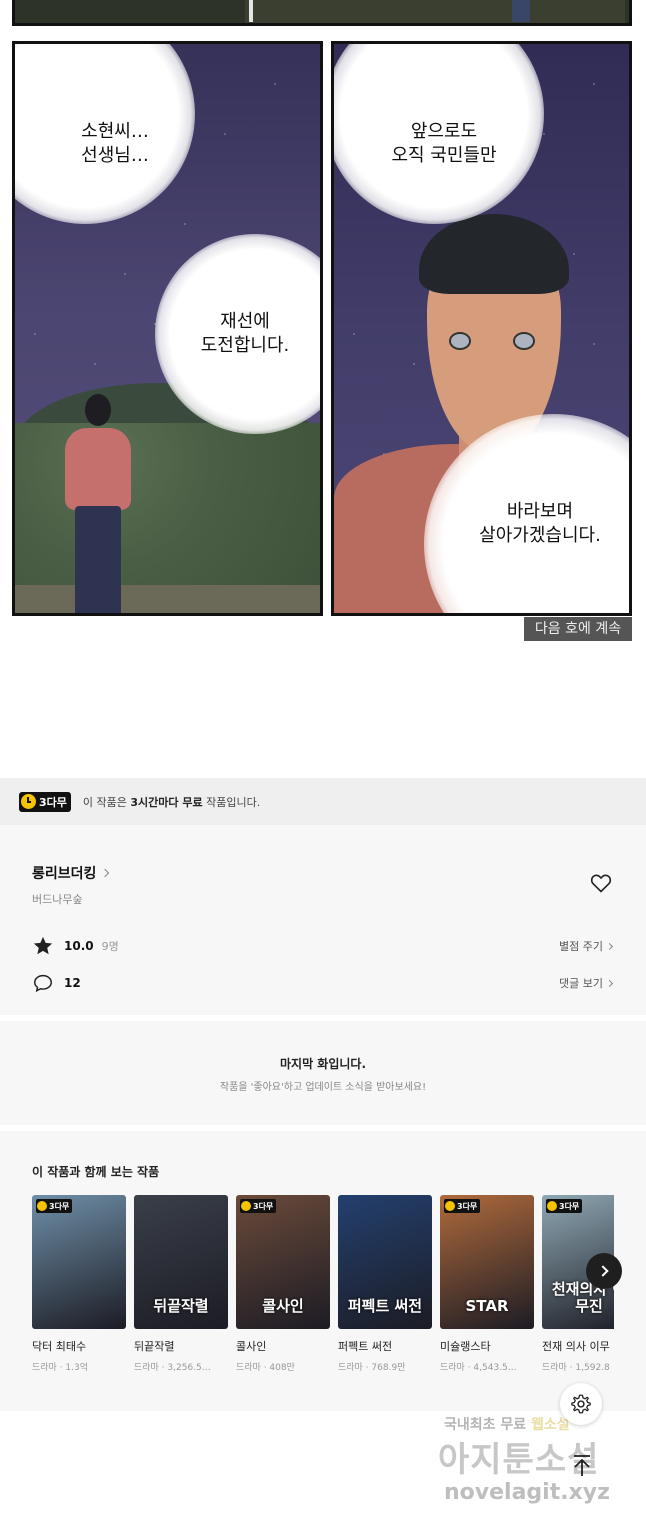  I want to click on carousel-next-button, so click(604, 1271).